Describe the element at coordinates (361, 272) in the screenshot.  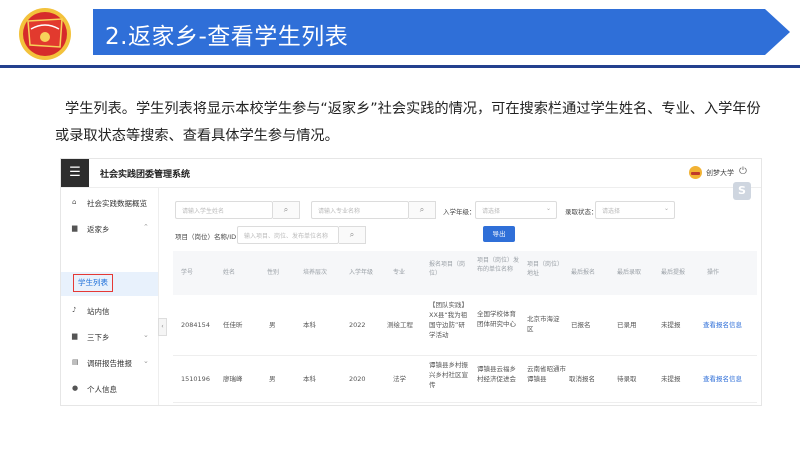
I see `header-year: 入学年级` at that location.